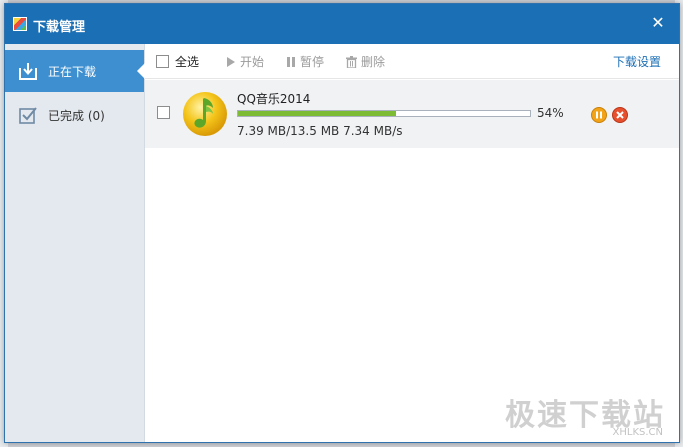 This screenshot has width=683, height=447. Describe the element at coordinates (274, 99) in the screenshot. I see `download-name: QQ音乐2014` at that location.